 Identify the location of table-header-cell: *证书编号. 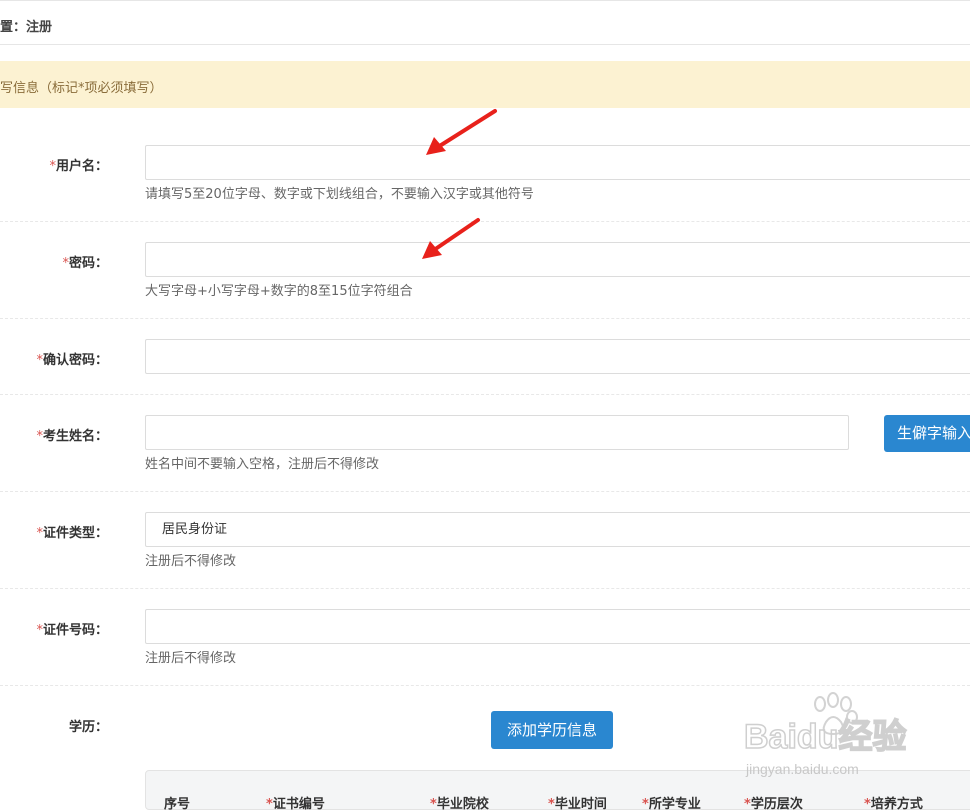
(295, 804).